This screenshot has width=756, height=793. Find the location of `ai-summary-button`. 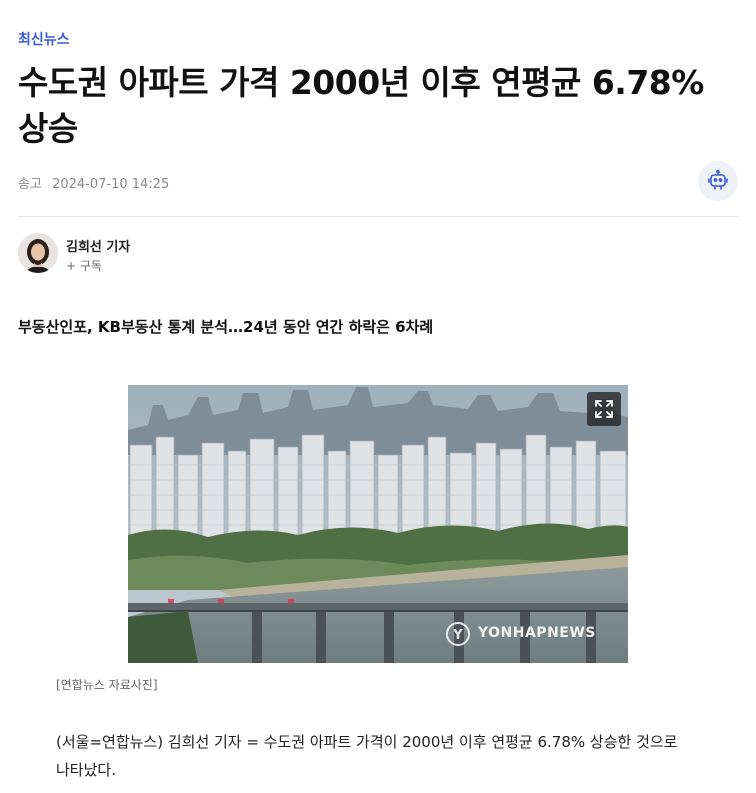

ai-summary-button is located at coordinates (718, 181).